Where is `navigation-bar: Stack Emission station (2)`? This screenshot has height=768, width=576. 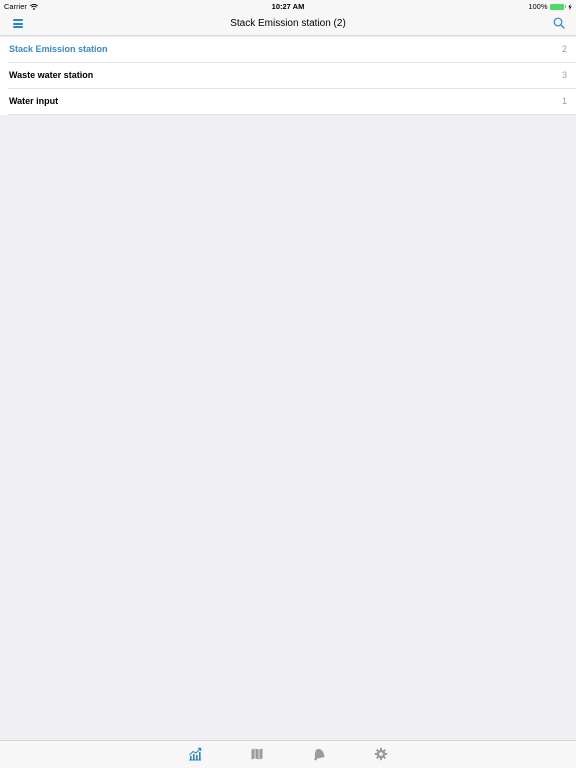
navigation-bar: Stack Emission station (2) is located at coordinates (288, 24).